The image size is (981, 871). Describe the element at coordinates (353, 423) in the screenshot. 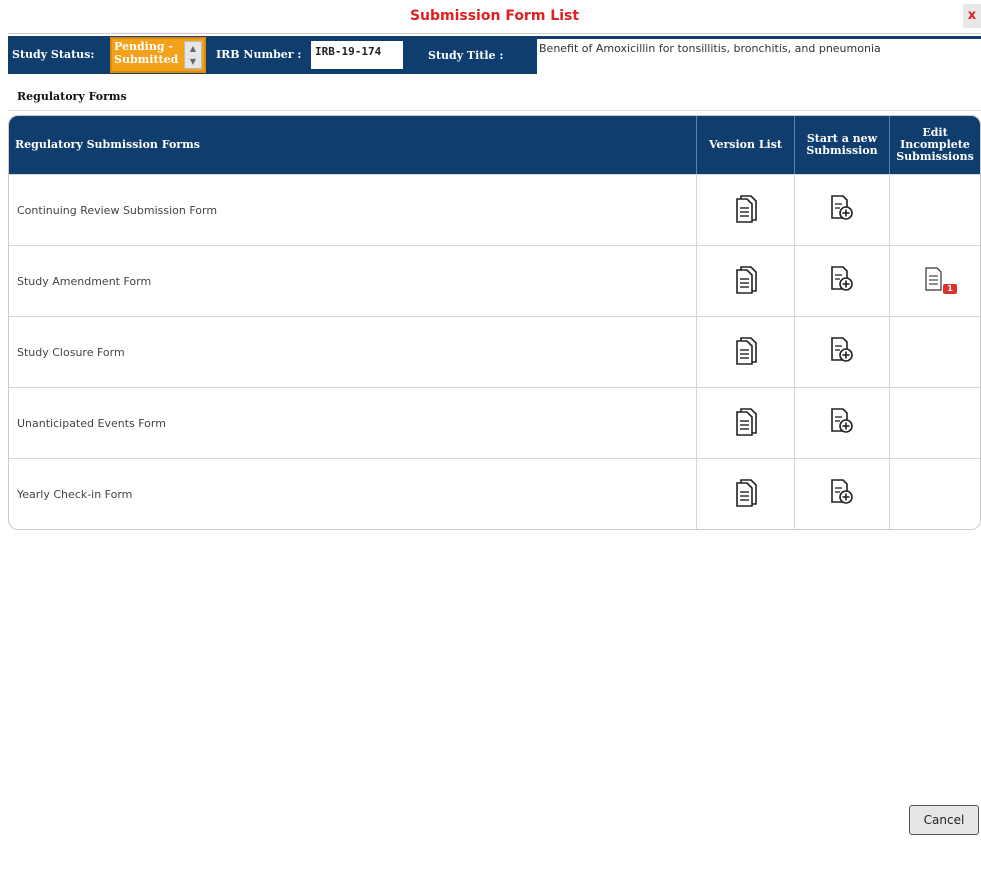

I see `form-name: Unanticipated Events Form` at that location.